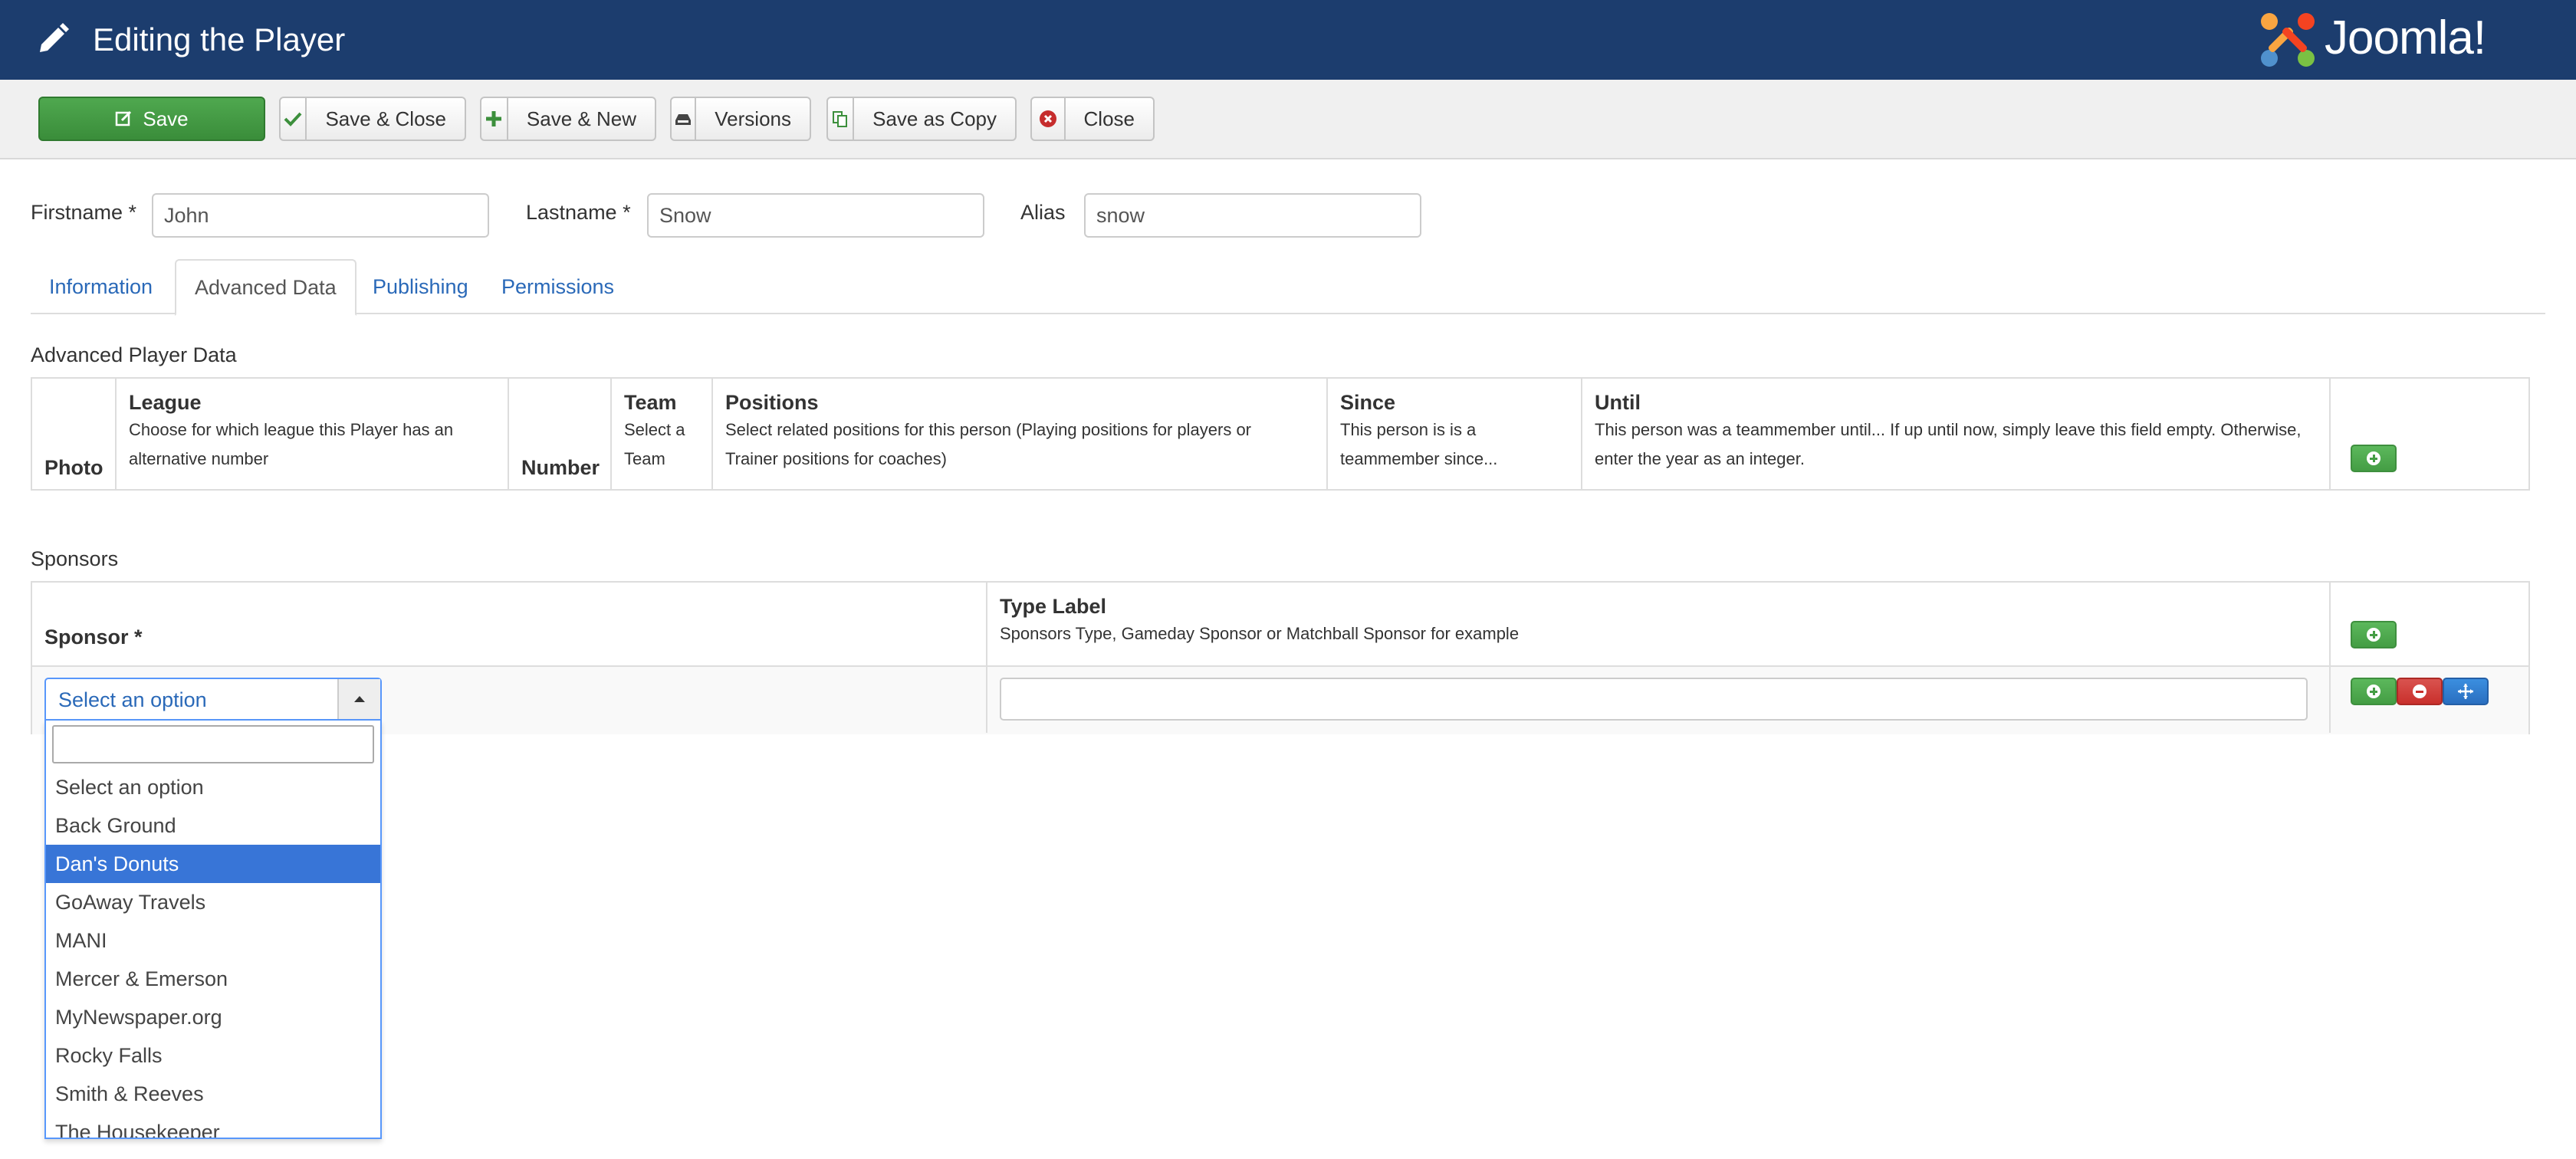 The image size is (2576, 1159). I want to click on sponsor-actions-column, so click(2430, 658).